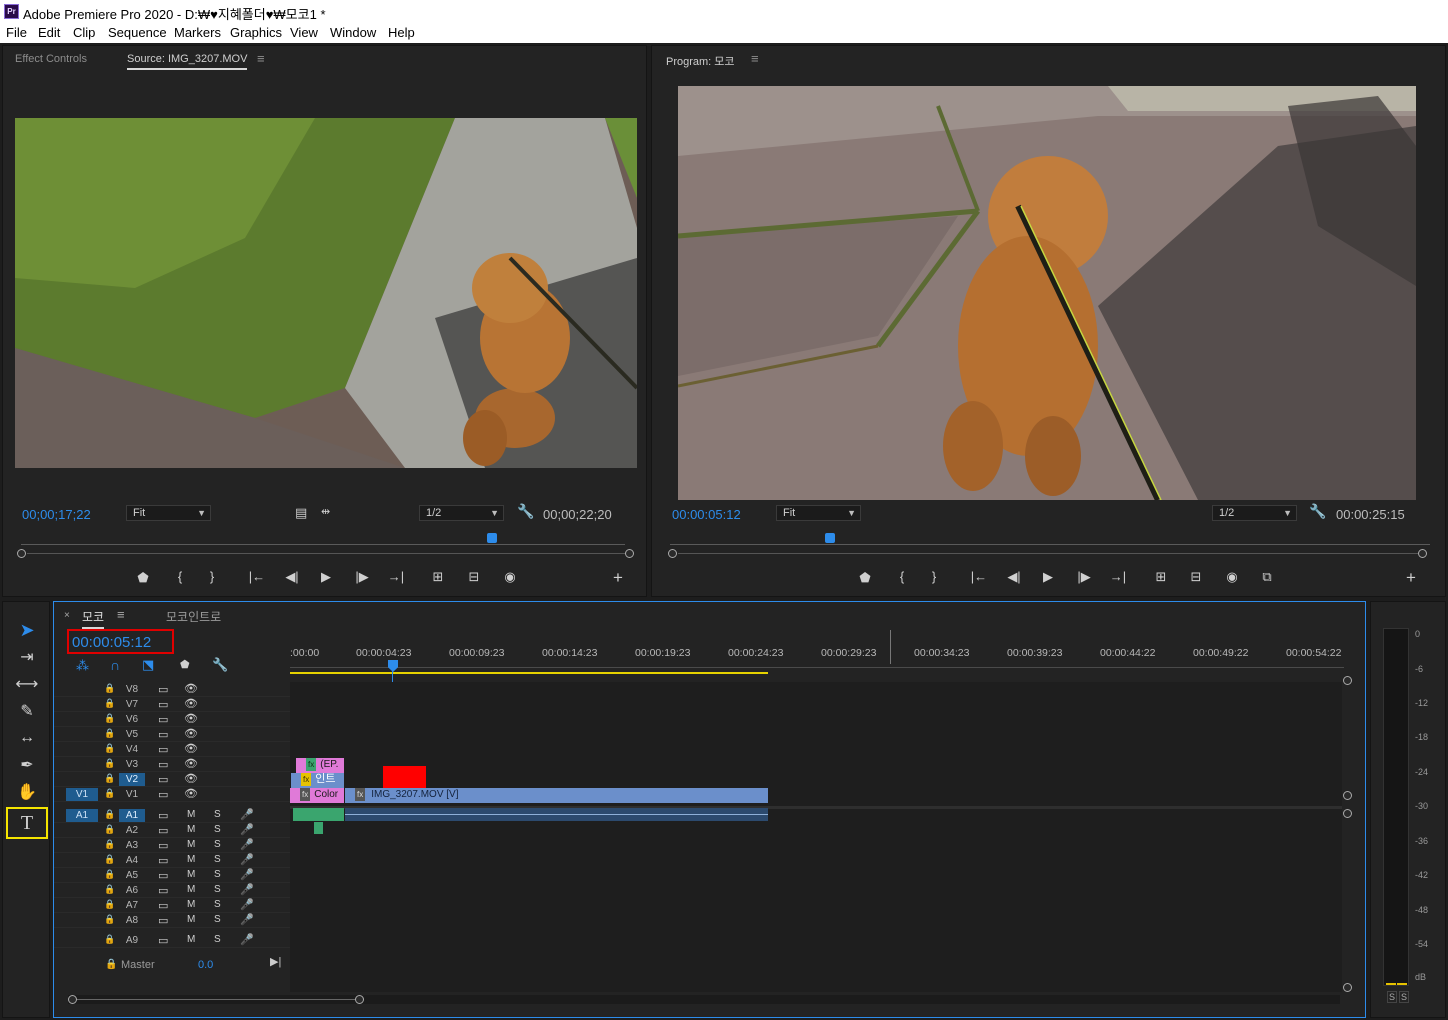 Image resolution: width=1448 pixels, height=1020 pixels. Describe the element at coordinates (902, 576) in the screenshot. I see `mark-in-icon: {` at that location.